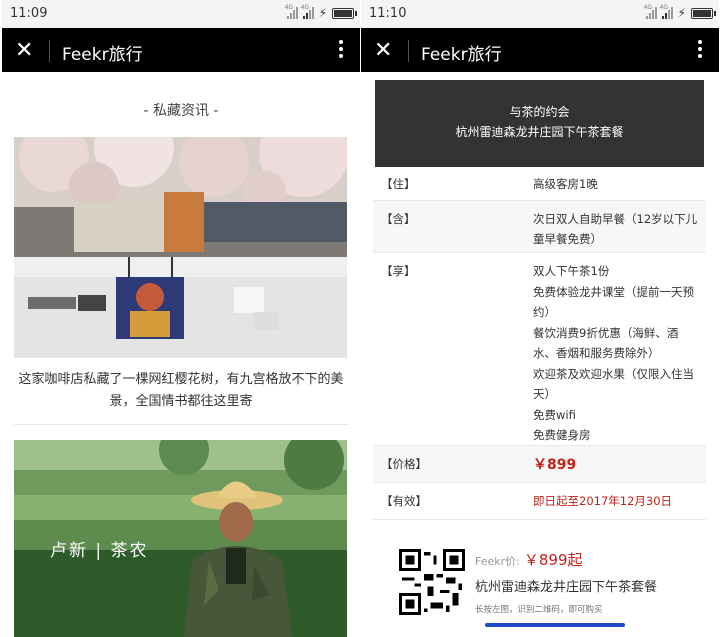 This screenshot has height=637, width=720. Describe the element at coordinates (539, 132) in the screenshot. I see `banner-title: 杭州雷迪森龙井庄园下午茶套餐` at that location.